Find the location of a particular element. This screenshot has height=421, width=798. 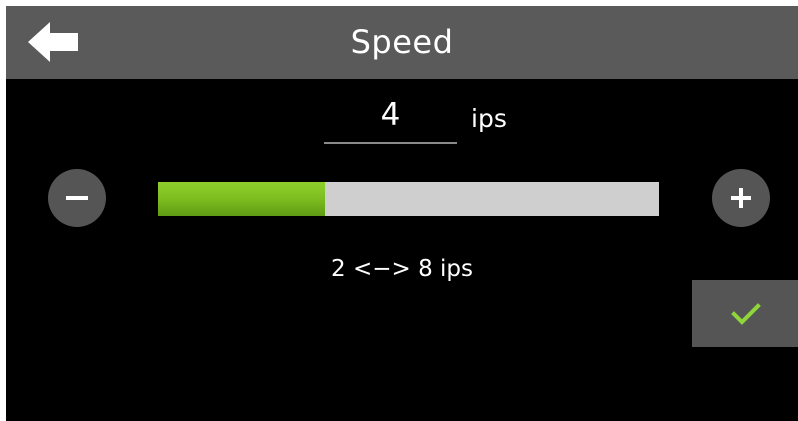

speed-range-label: 2 <−> 8 ips is located at coordinates (402, 269).